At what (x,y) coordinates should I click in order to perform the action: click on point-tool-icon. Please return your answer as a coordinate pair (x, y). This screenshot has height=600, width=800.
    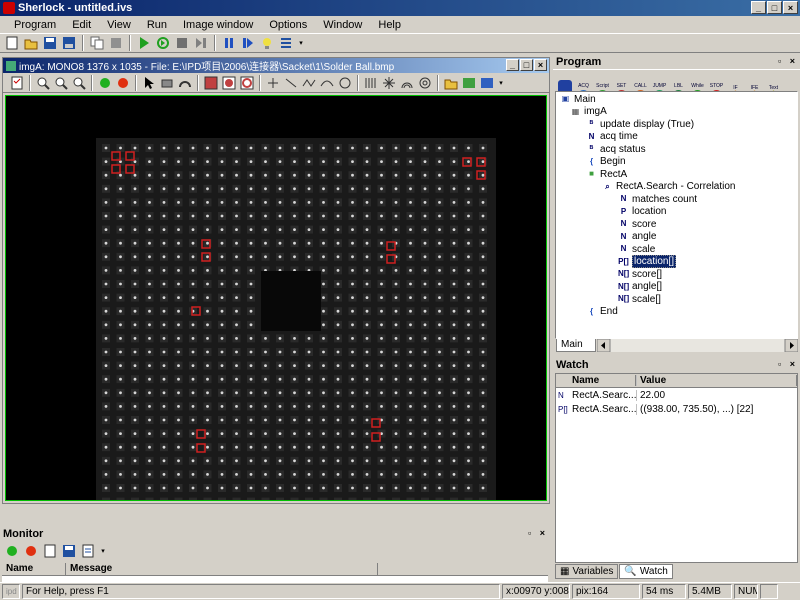
    Looking at the image, I should click on (273, 83).